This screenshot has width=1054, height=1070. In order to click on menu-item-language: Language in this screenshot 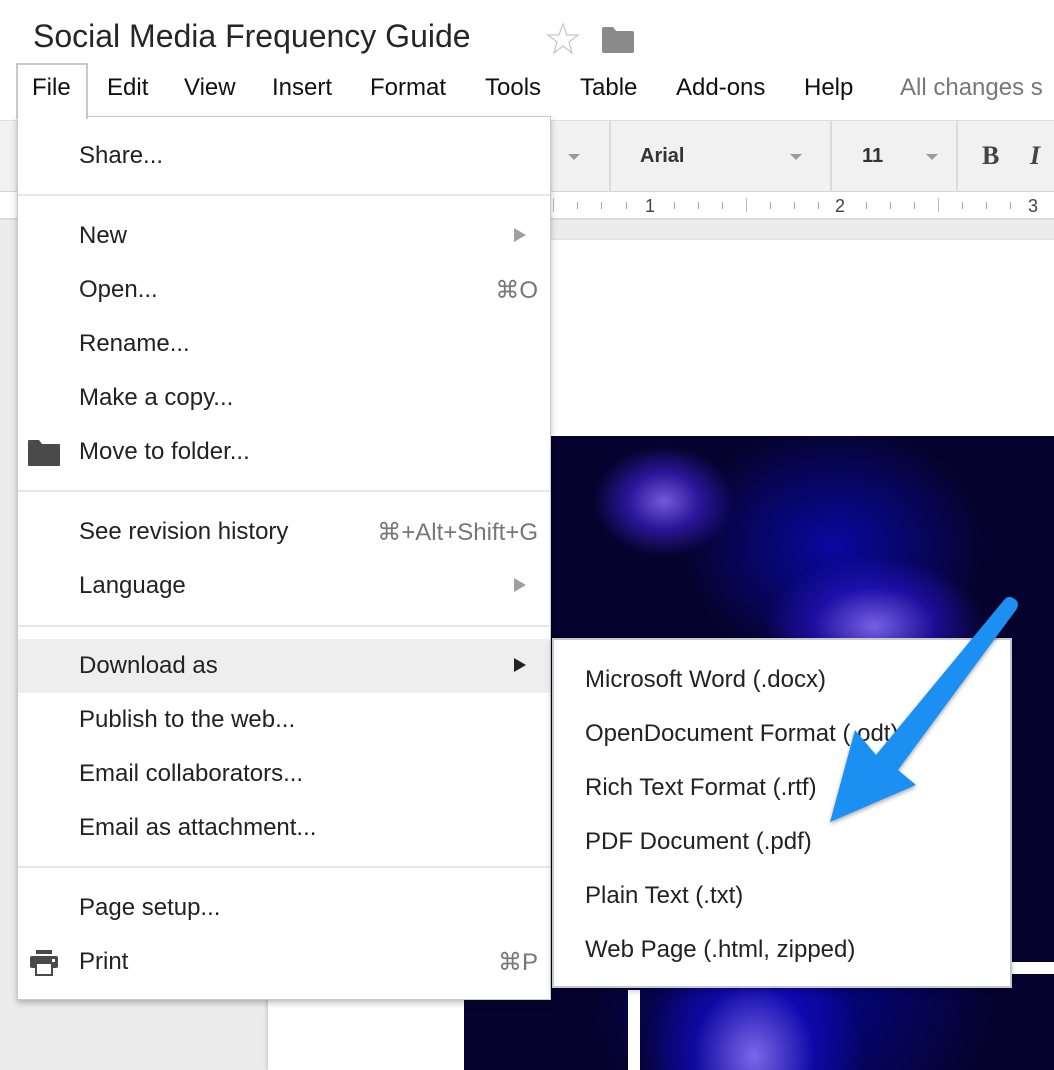, I will do `click(284, 586)`.